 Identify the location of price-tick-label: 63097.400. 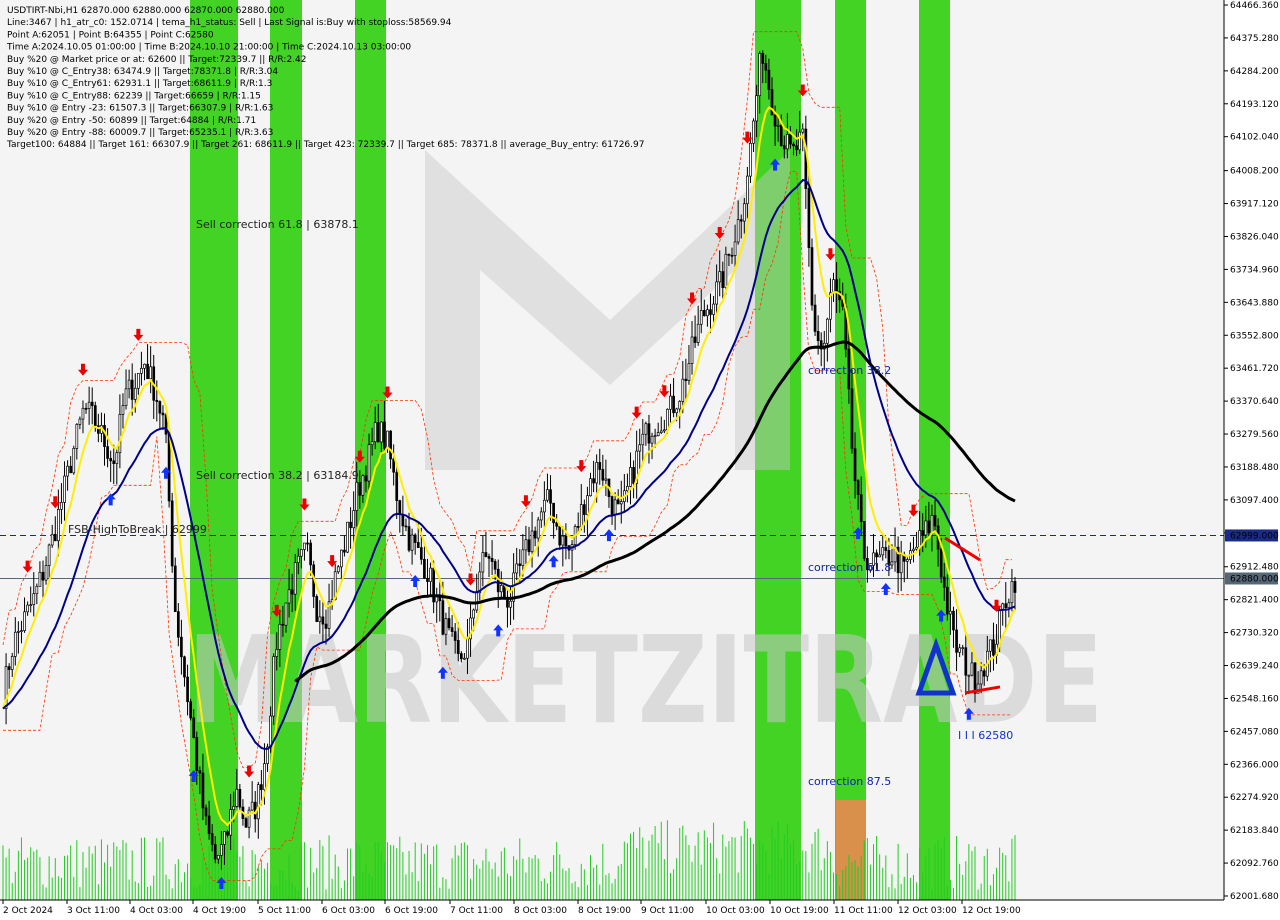
(1254, 501).